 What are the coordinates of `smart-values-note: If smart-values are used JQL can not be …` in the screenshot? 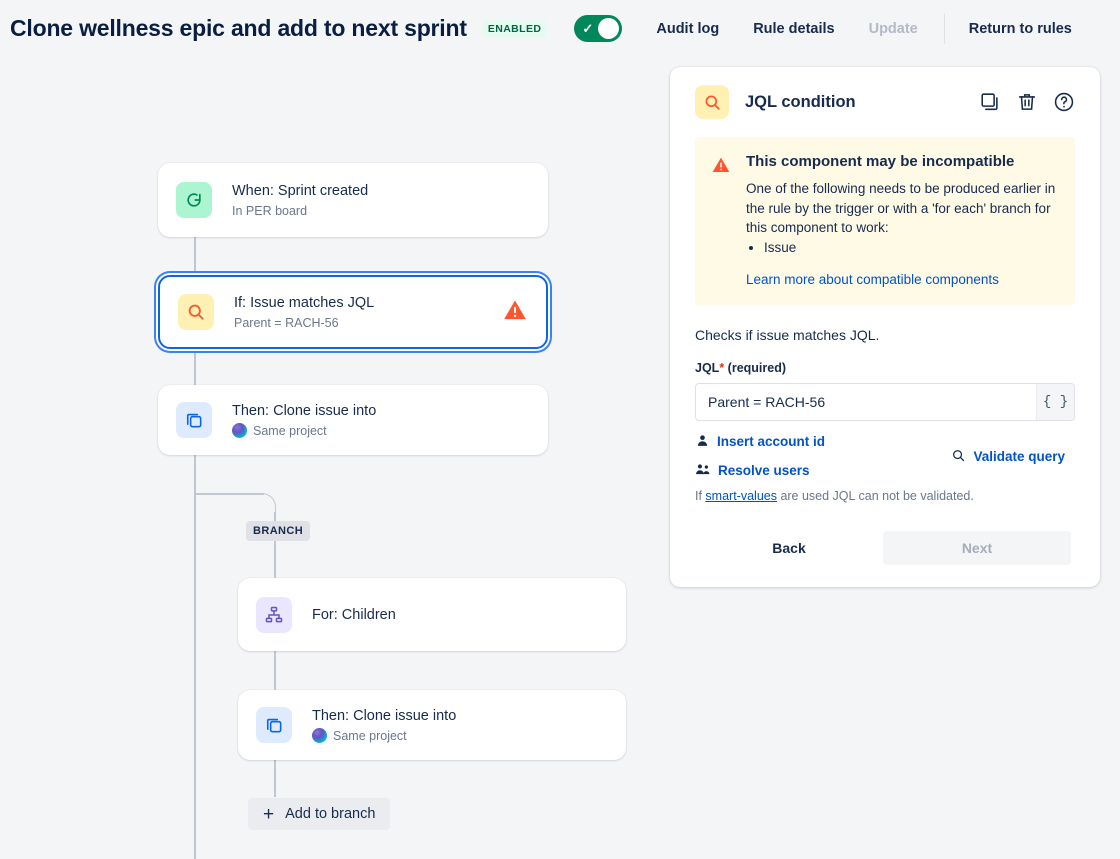 It's located at (885, 496).